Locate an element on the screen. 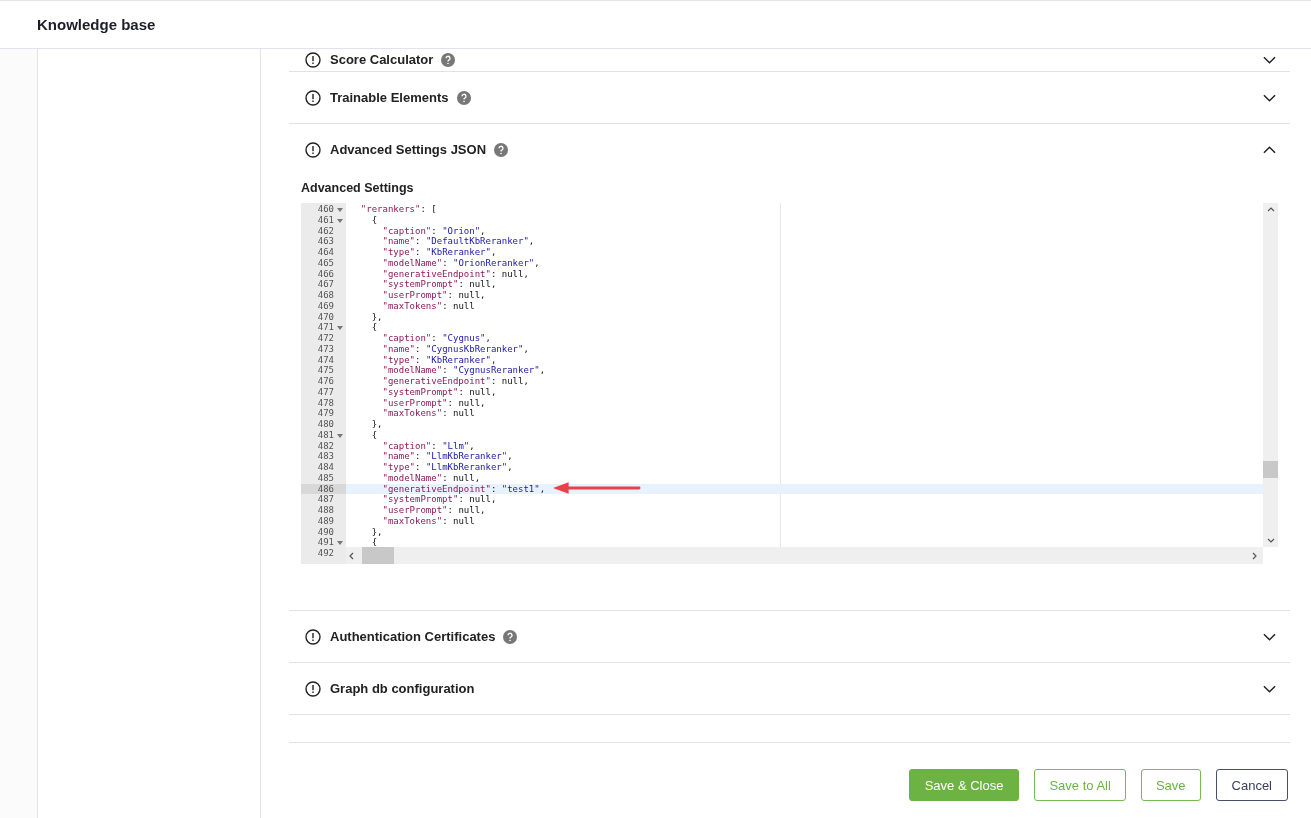 This screenshot has width=1311, height=818. line-number: 492 is located at coordinates (325, 553).